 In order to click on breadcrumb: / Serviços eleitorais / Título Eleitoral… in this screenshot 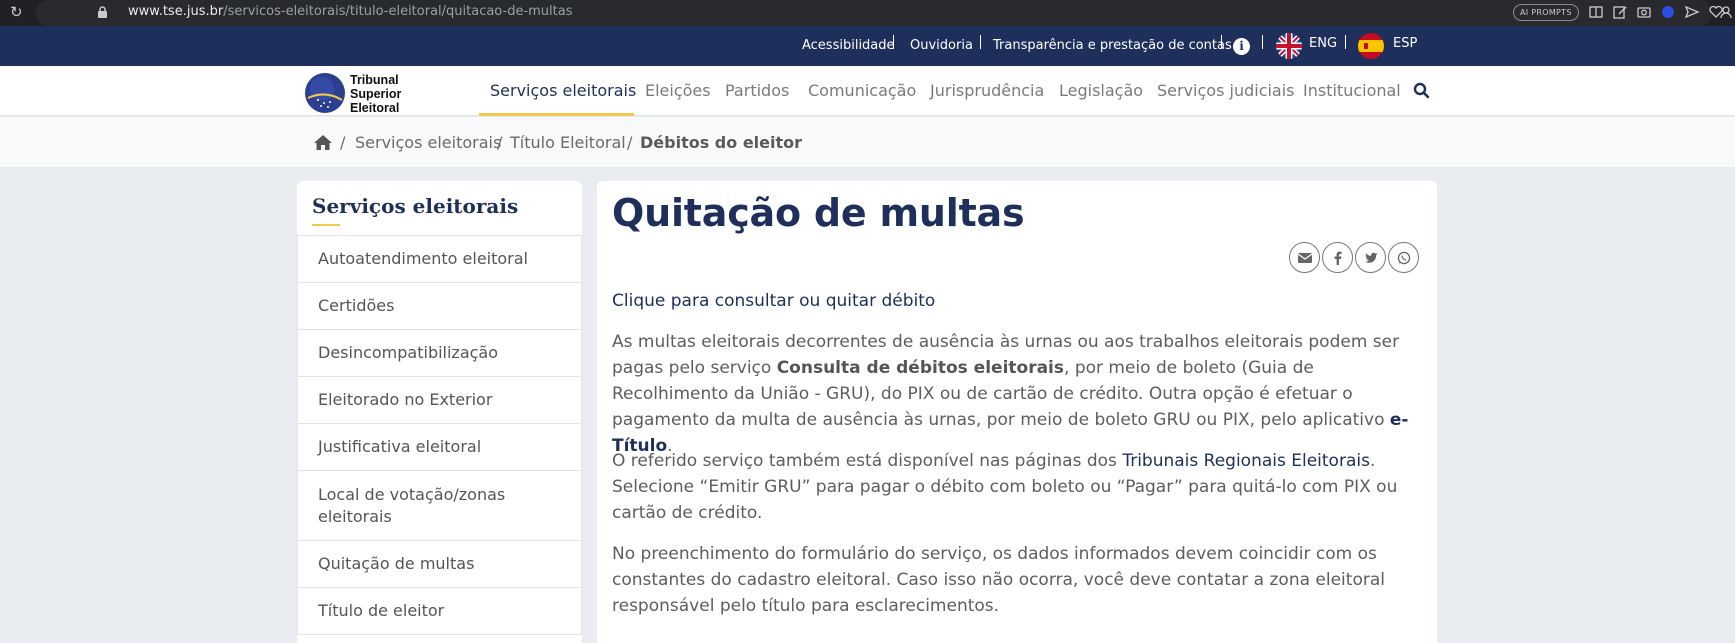, I will do `click(867, 142)`.